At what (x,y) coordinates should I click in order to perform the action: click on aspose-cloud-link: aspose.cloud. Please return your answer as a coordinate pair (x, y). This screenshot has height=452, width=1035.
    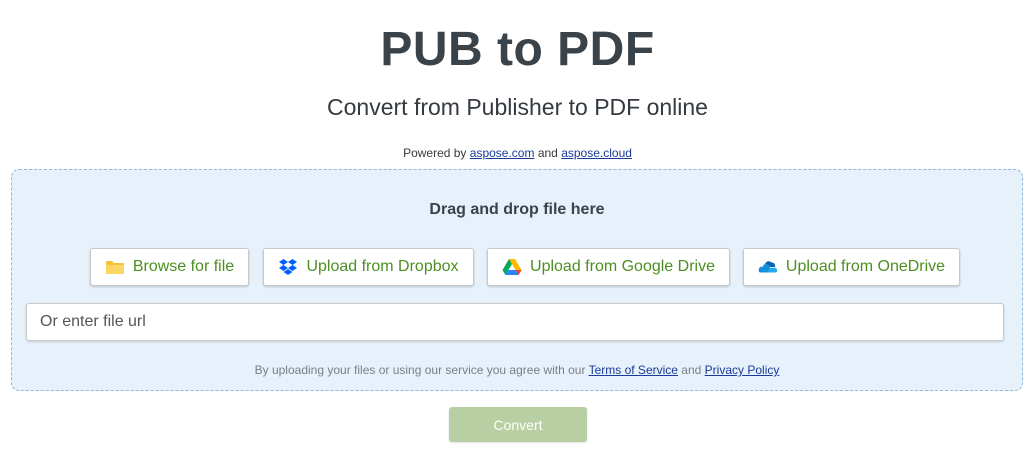
    Looking at the image, I should click on (596, 153).